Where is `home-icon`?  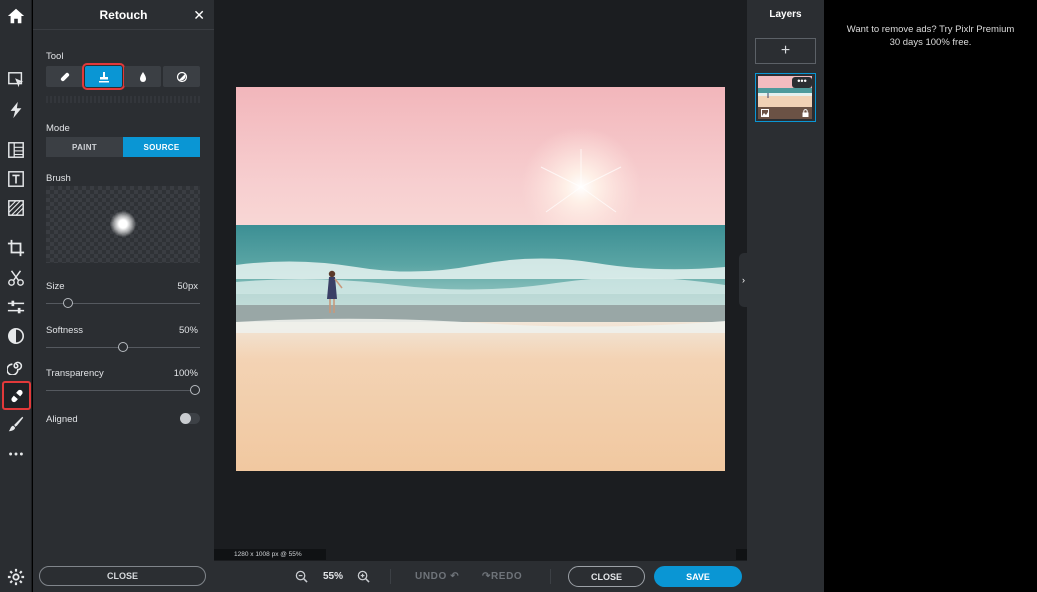 home-icon is located at coordinates (16, 16).